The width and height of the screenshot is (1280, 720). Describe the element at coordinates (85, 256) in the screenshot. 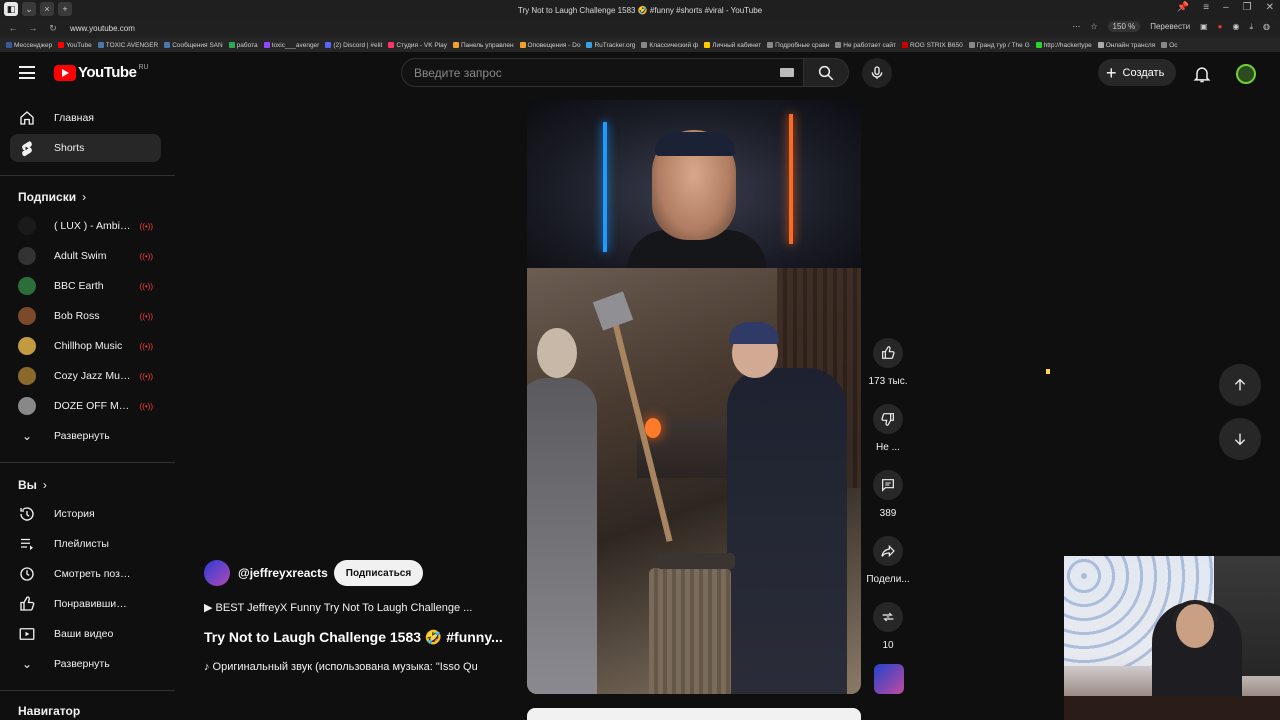

I see `sidebar-subscription-item: Adult Swim ((•))` at that location.